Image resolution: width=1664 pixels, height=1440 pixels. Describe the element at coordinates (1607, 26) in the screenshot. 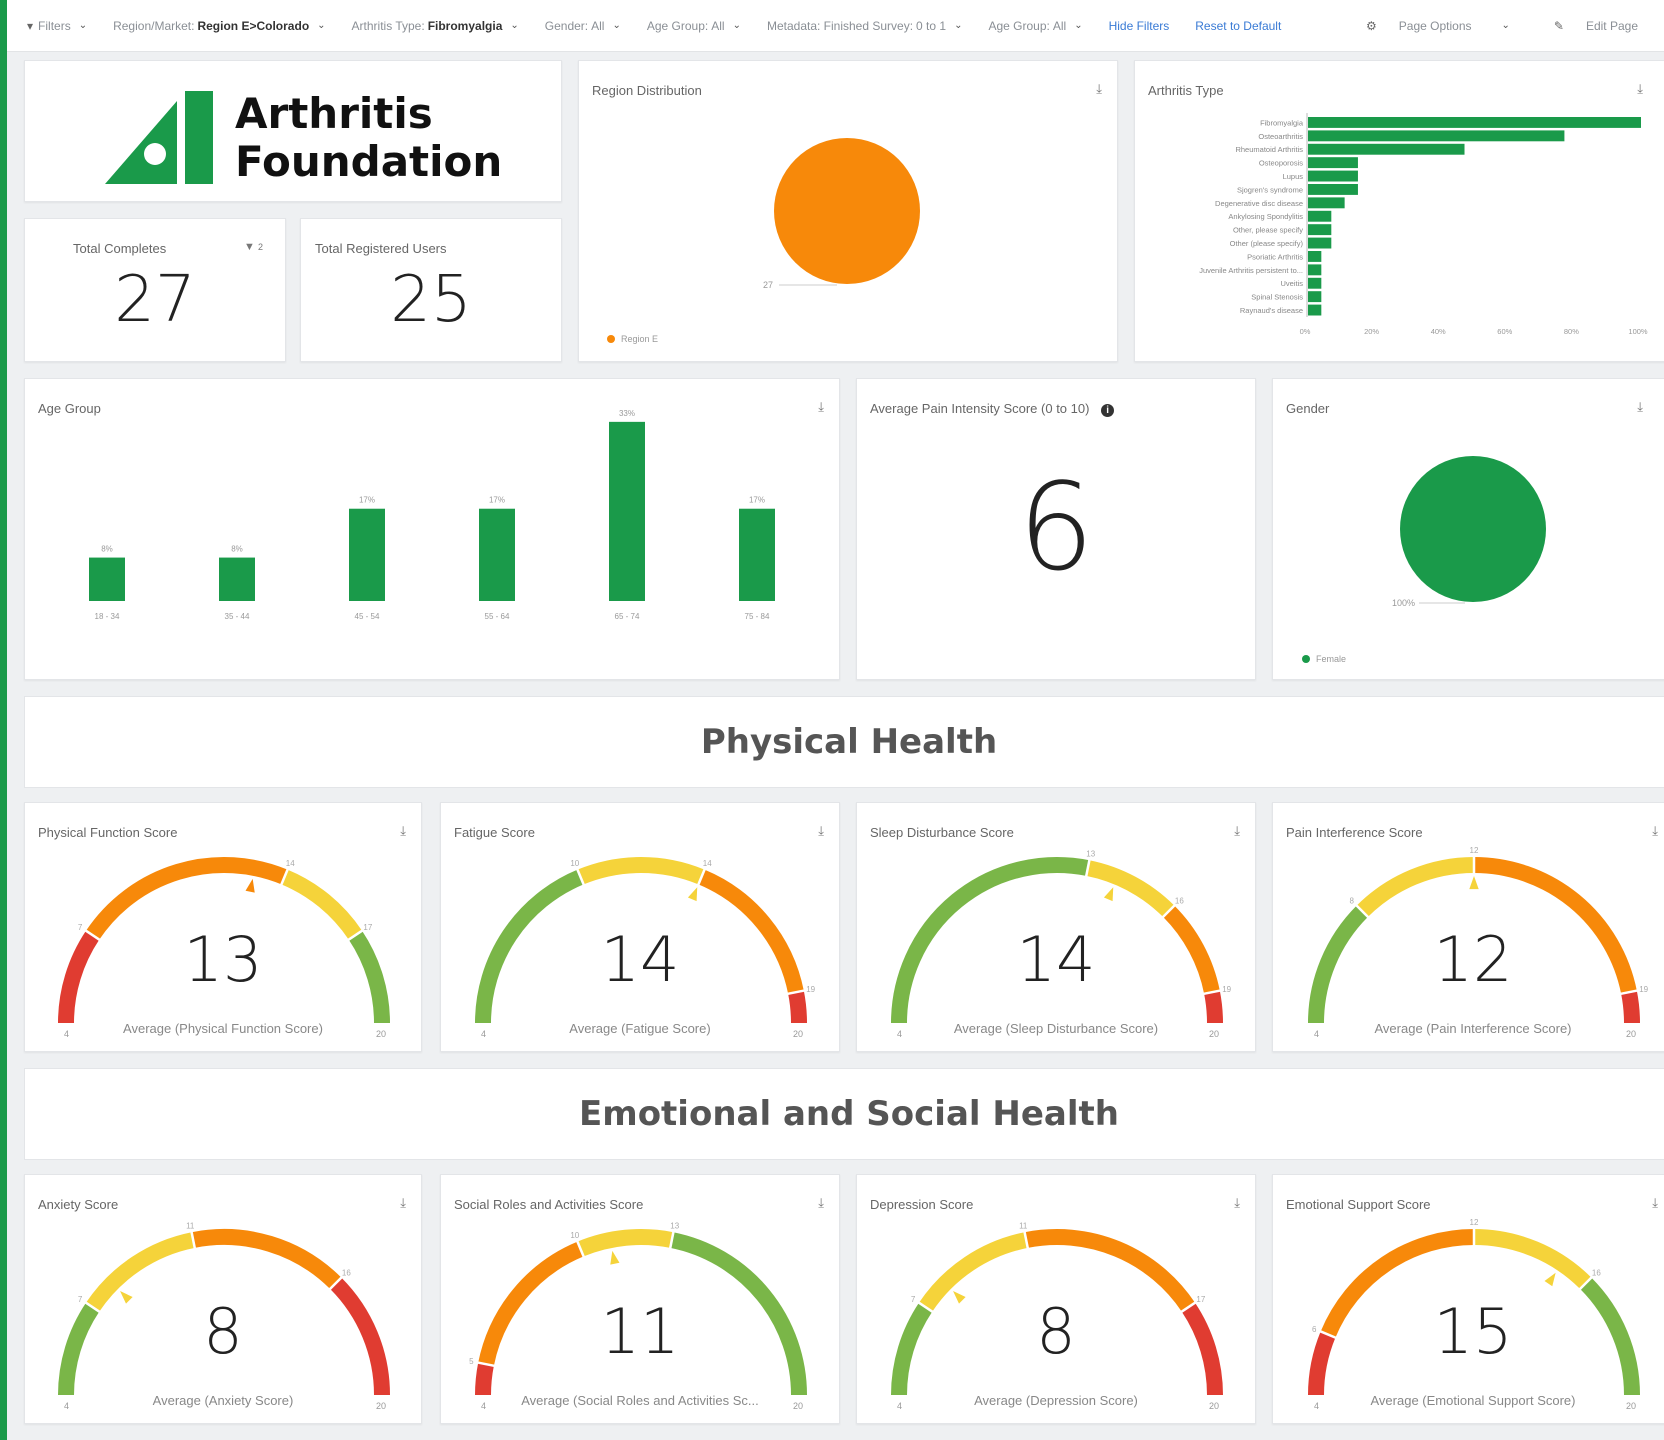

I see `edit-page-button: ✎ Edit Page` at that location.